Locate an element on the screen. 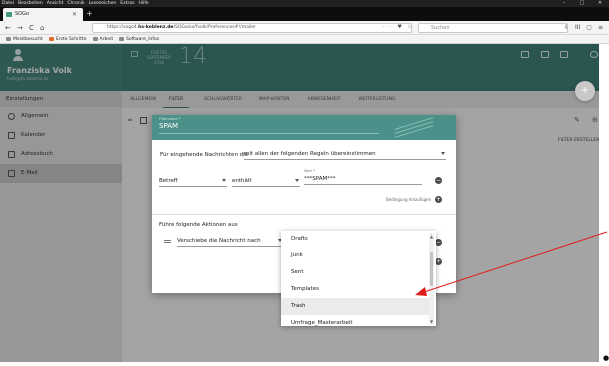 The height and width of the screenshot is (366, 609). arrow-head is located at coordinates (421, 291).